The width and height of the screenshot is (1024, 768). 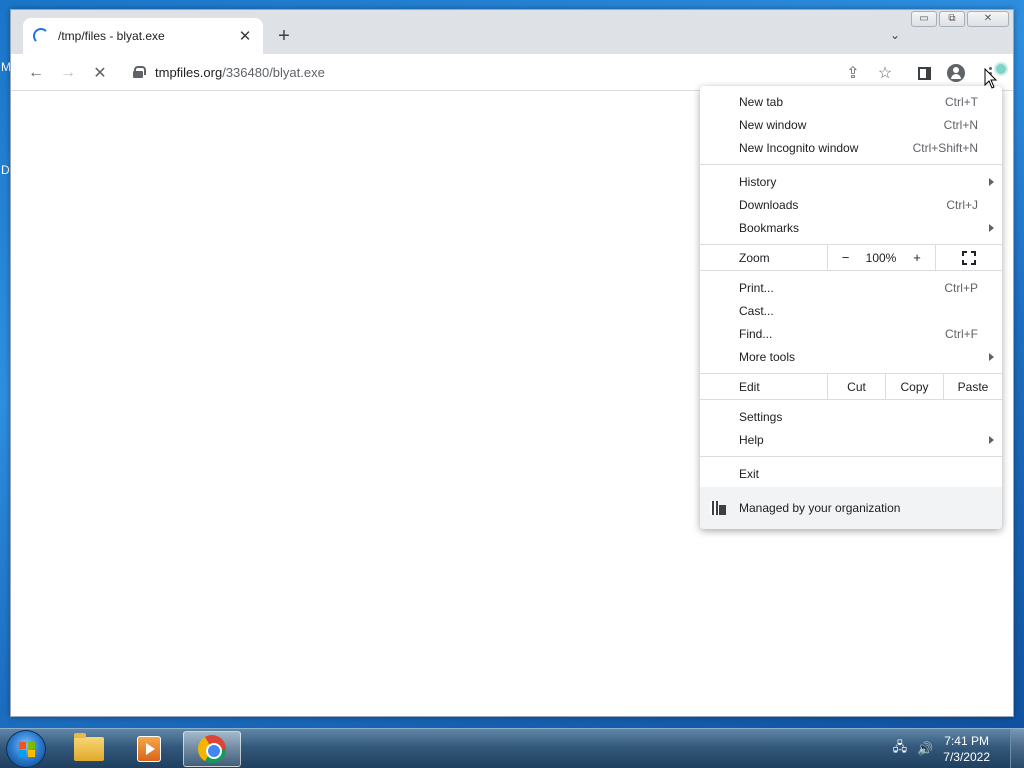 I want to click on url-host: tmpfiles.org, so click(x=189, y=72).